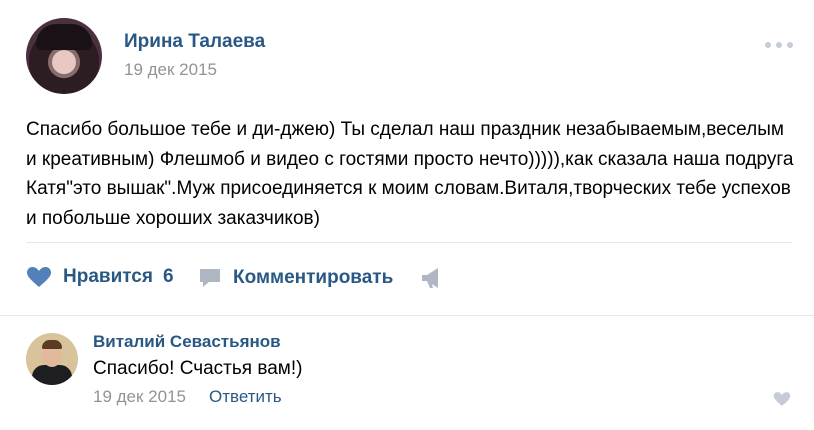 This screenshot has width=814, height=430. Describe the element at coordinates (187, 342) in the screenshot. I see `reply-author-name: Виталий Севастьянов` at that location.